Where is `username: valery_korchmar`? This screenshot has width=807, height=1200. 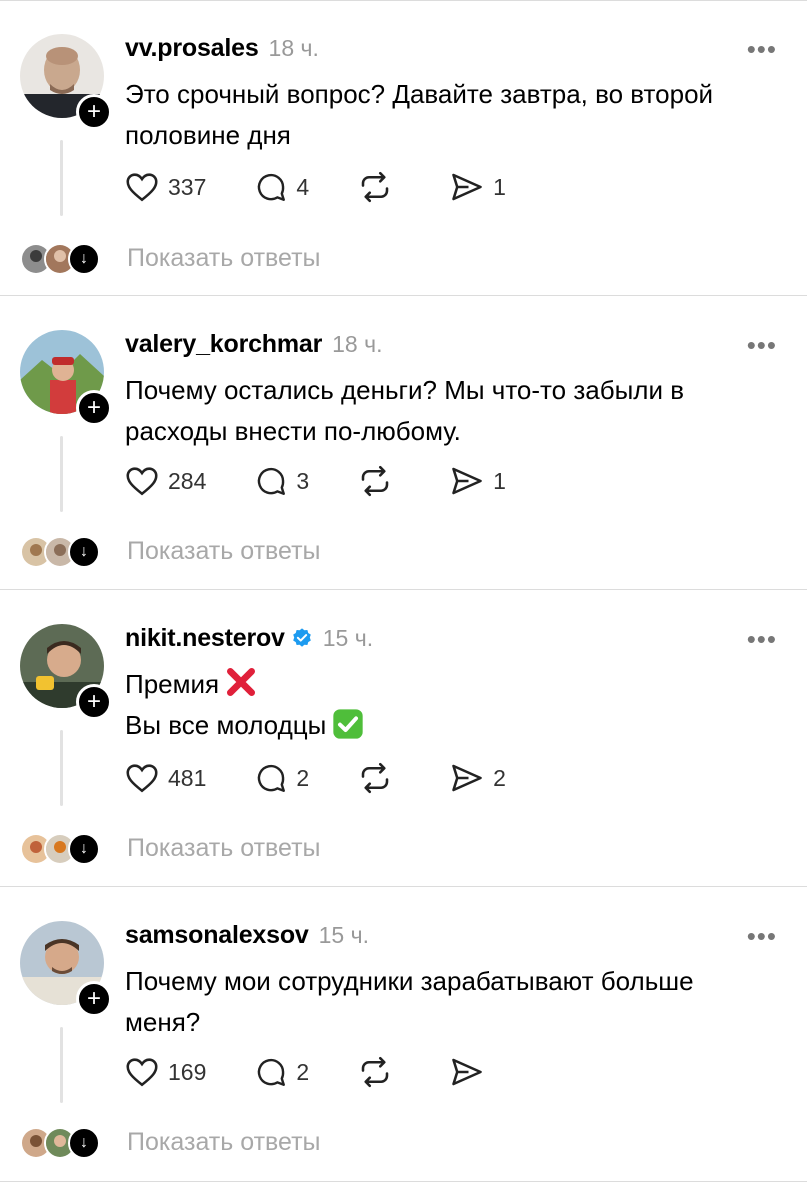
username: valery_korchmar is located at coordinates (223, 344).